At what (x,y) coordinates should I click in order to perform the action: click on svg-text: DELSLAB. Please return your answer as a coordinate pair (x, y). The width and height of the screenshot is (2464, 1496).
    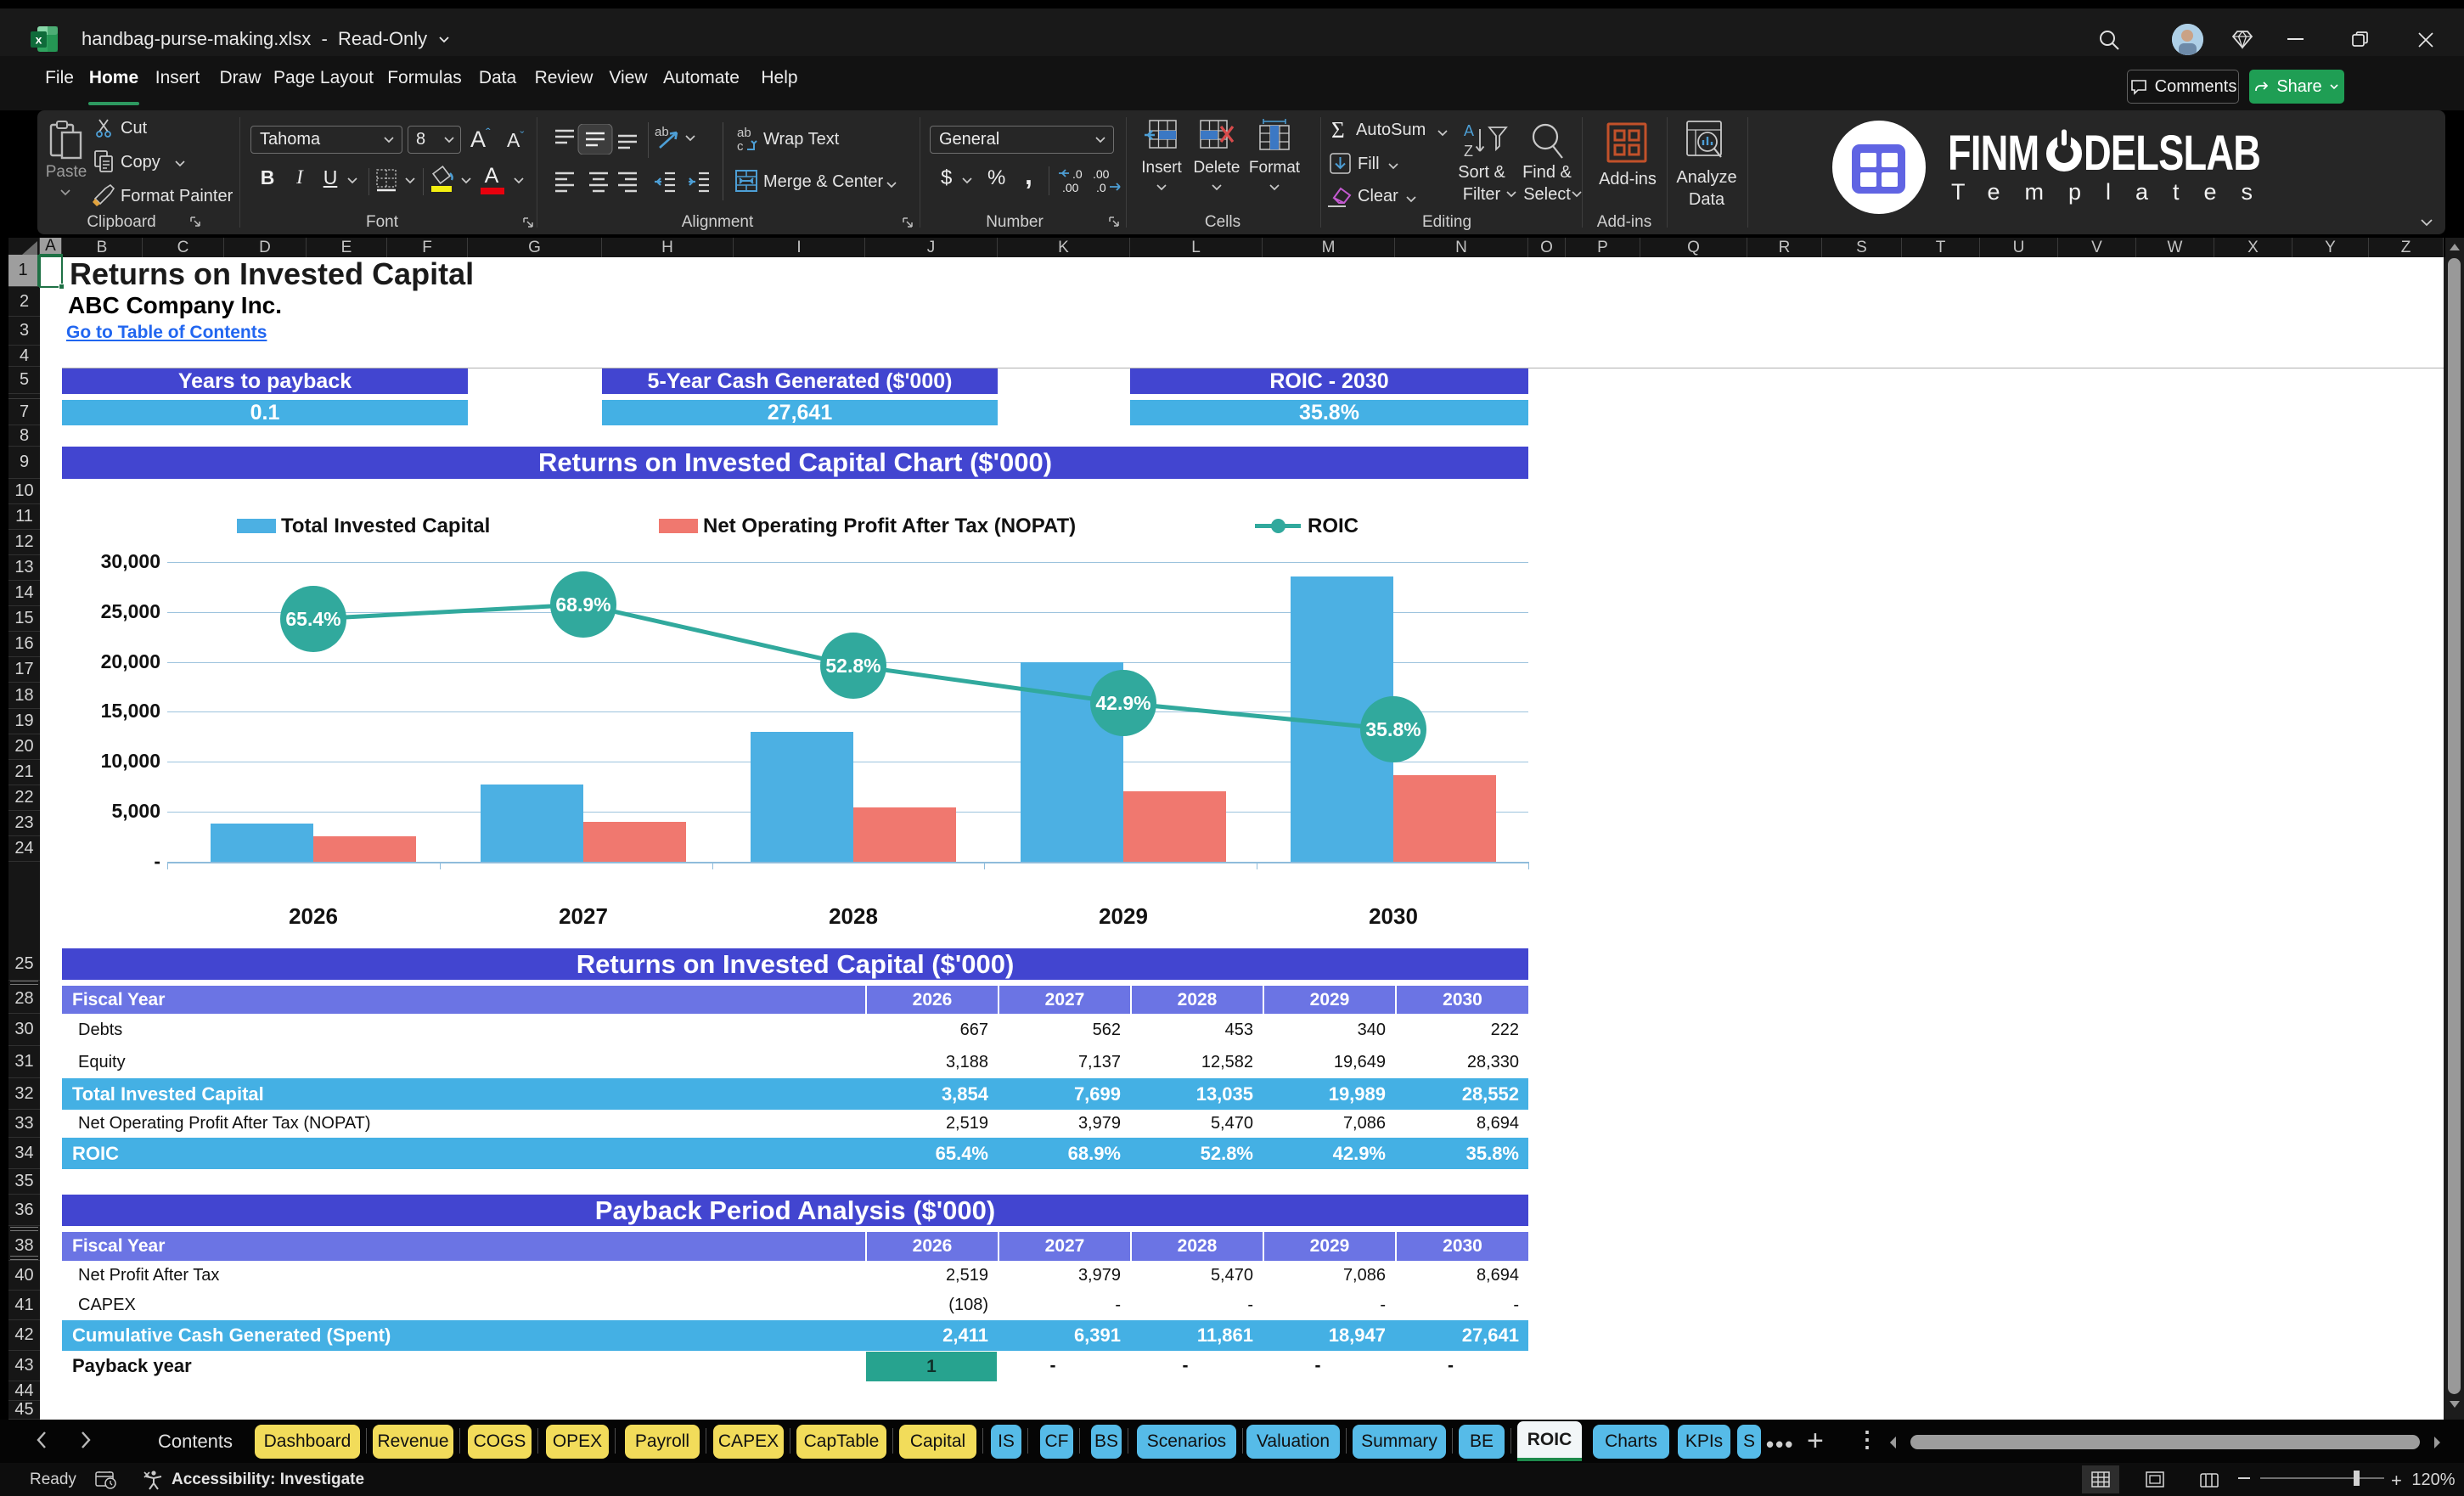
    Looking at the image, I should click on (2172, 153).